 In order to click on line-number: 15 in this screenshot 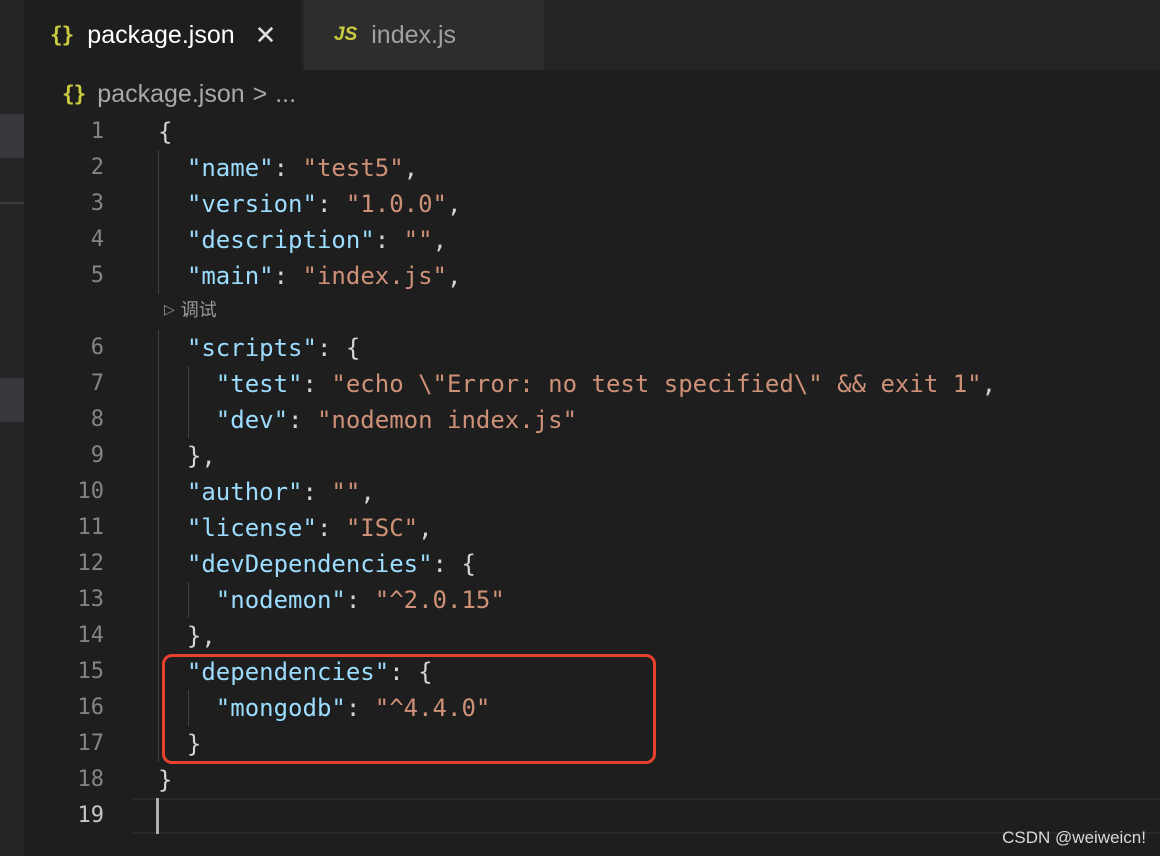, I will do `click(91, 671)`.